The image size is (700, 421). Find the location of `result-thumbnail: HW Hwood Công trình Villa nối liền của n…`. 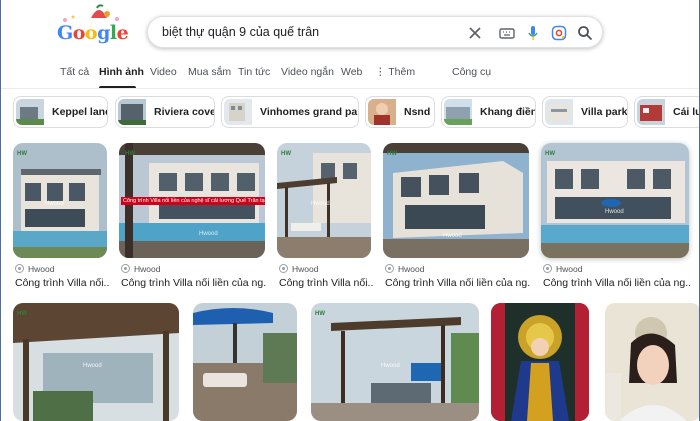

result-thumbnail: HW Hwood Công trình Villa nối liền của n… is located at coordinates (192, 200).